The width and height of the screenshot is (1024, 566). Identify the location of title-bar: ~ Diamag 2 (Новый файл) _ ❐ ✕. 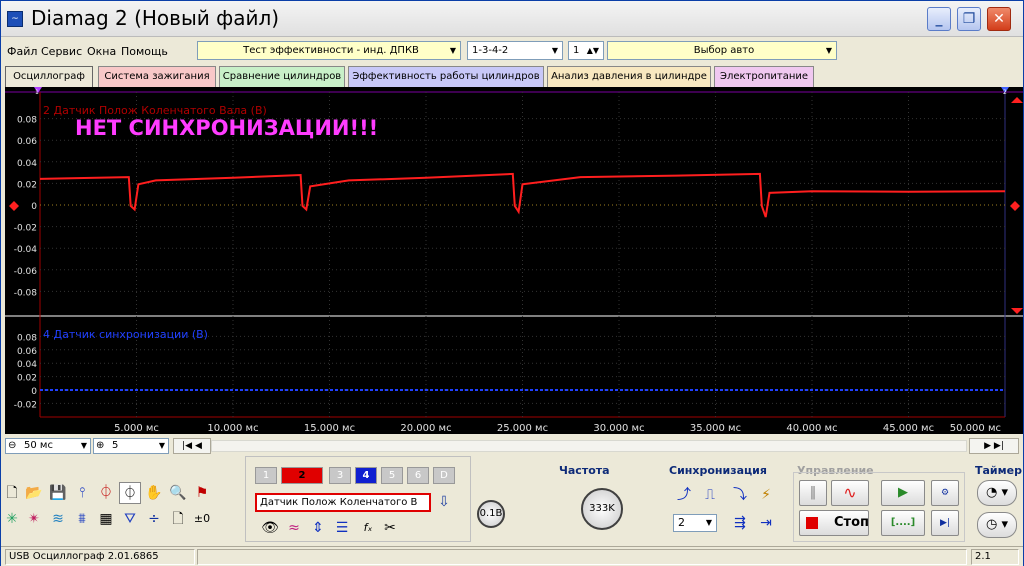
(512, 19).